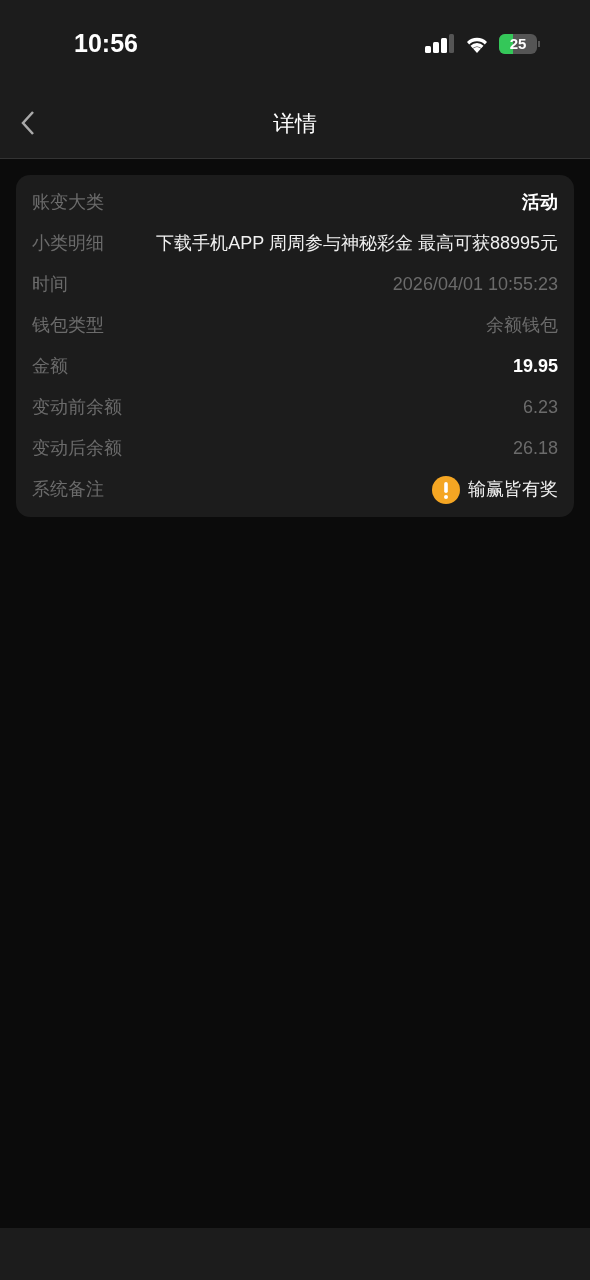  I want to click on wifi-icon, so click(477, 44).